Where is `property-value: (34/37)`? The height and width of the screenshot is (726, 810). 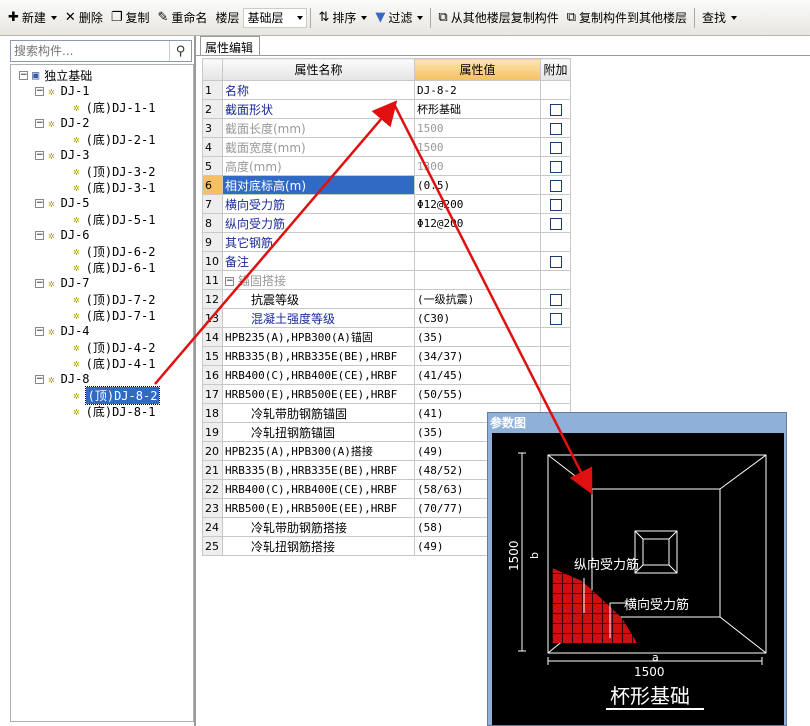
property-value: (34/37) is located at coordinates (477, 356).